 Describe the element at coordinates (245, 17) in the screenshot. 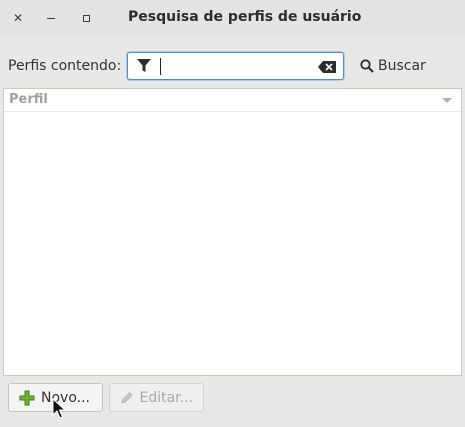

I see `window-title: Pesquisa de perfis de usuário` at that location.